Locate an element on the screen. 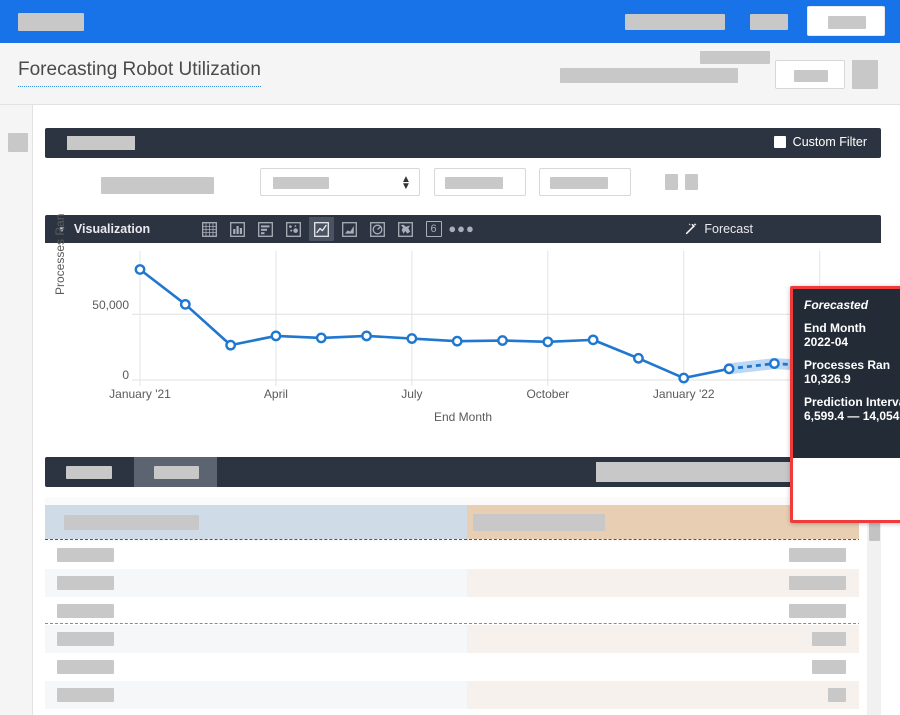 The height and width of the screenshot is (715, 900). x-tick-label: January '21 is located at coordinates (140, 394).